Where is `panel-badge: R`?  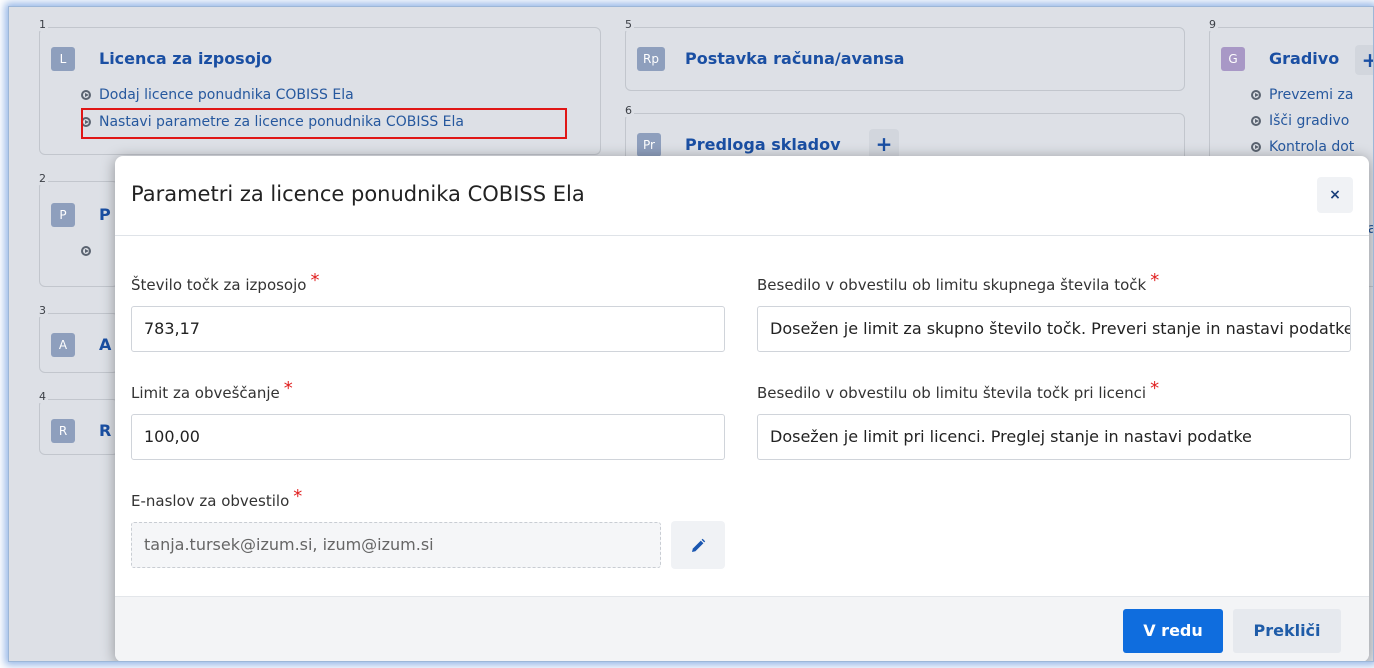
panel-badge: R is located at coordinates (63, 431).